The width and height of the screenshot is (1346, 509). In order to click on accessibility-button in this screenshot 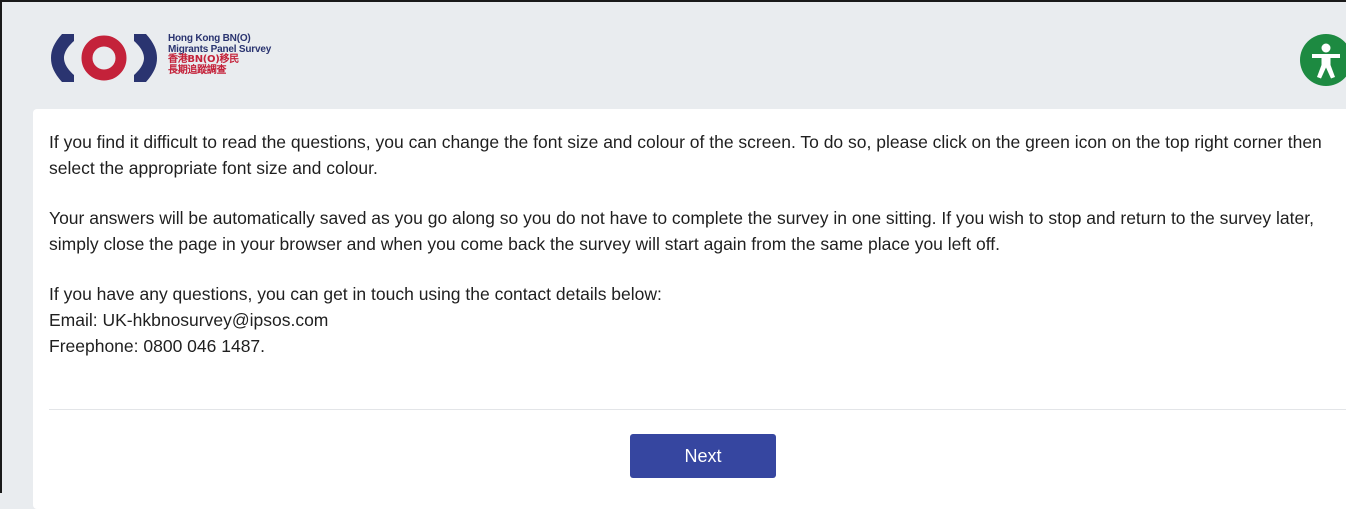, I will do `click(1323, 60)`.